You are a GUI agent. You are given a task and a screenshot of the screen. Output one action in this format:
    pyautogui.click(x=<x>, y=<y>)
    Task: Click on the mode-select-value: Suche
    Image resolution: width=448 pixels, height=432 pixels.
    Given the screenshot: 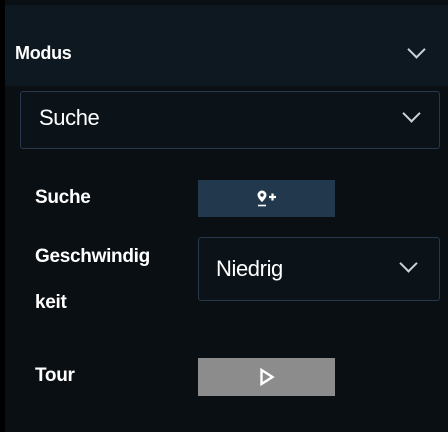 What is the action you would take?
    pyautogui.click(x=69, y=117)
    